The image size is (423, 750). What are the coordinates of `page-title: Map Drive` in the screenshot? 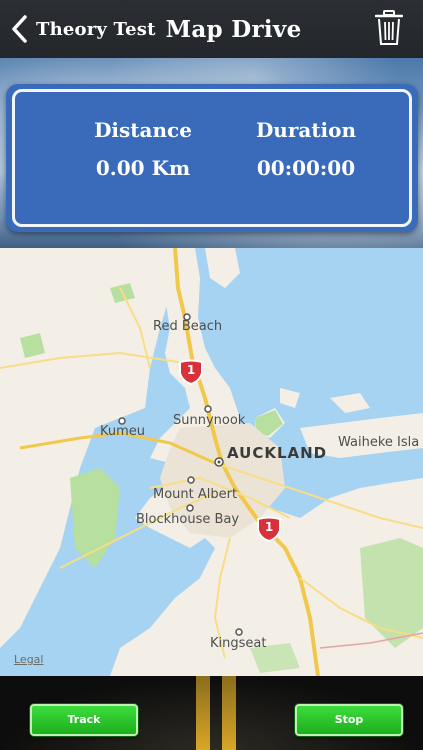 It's located at (233, 29).